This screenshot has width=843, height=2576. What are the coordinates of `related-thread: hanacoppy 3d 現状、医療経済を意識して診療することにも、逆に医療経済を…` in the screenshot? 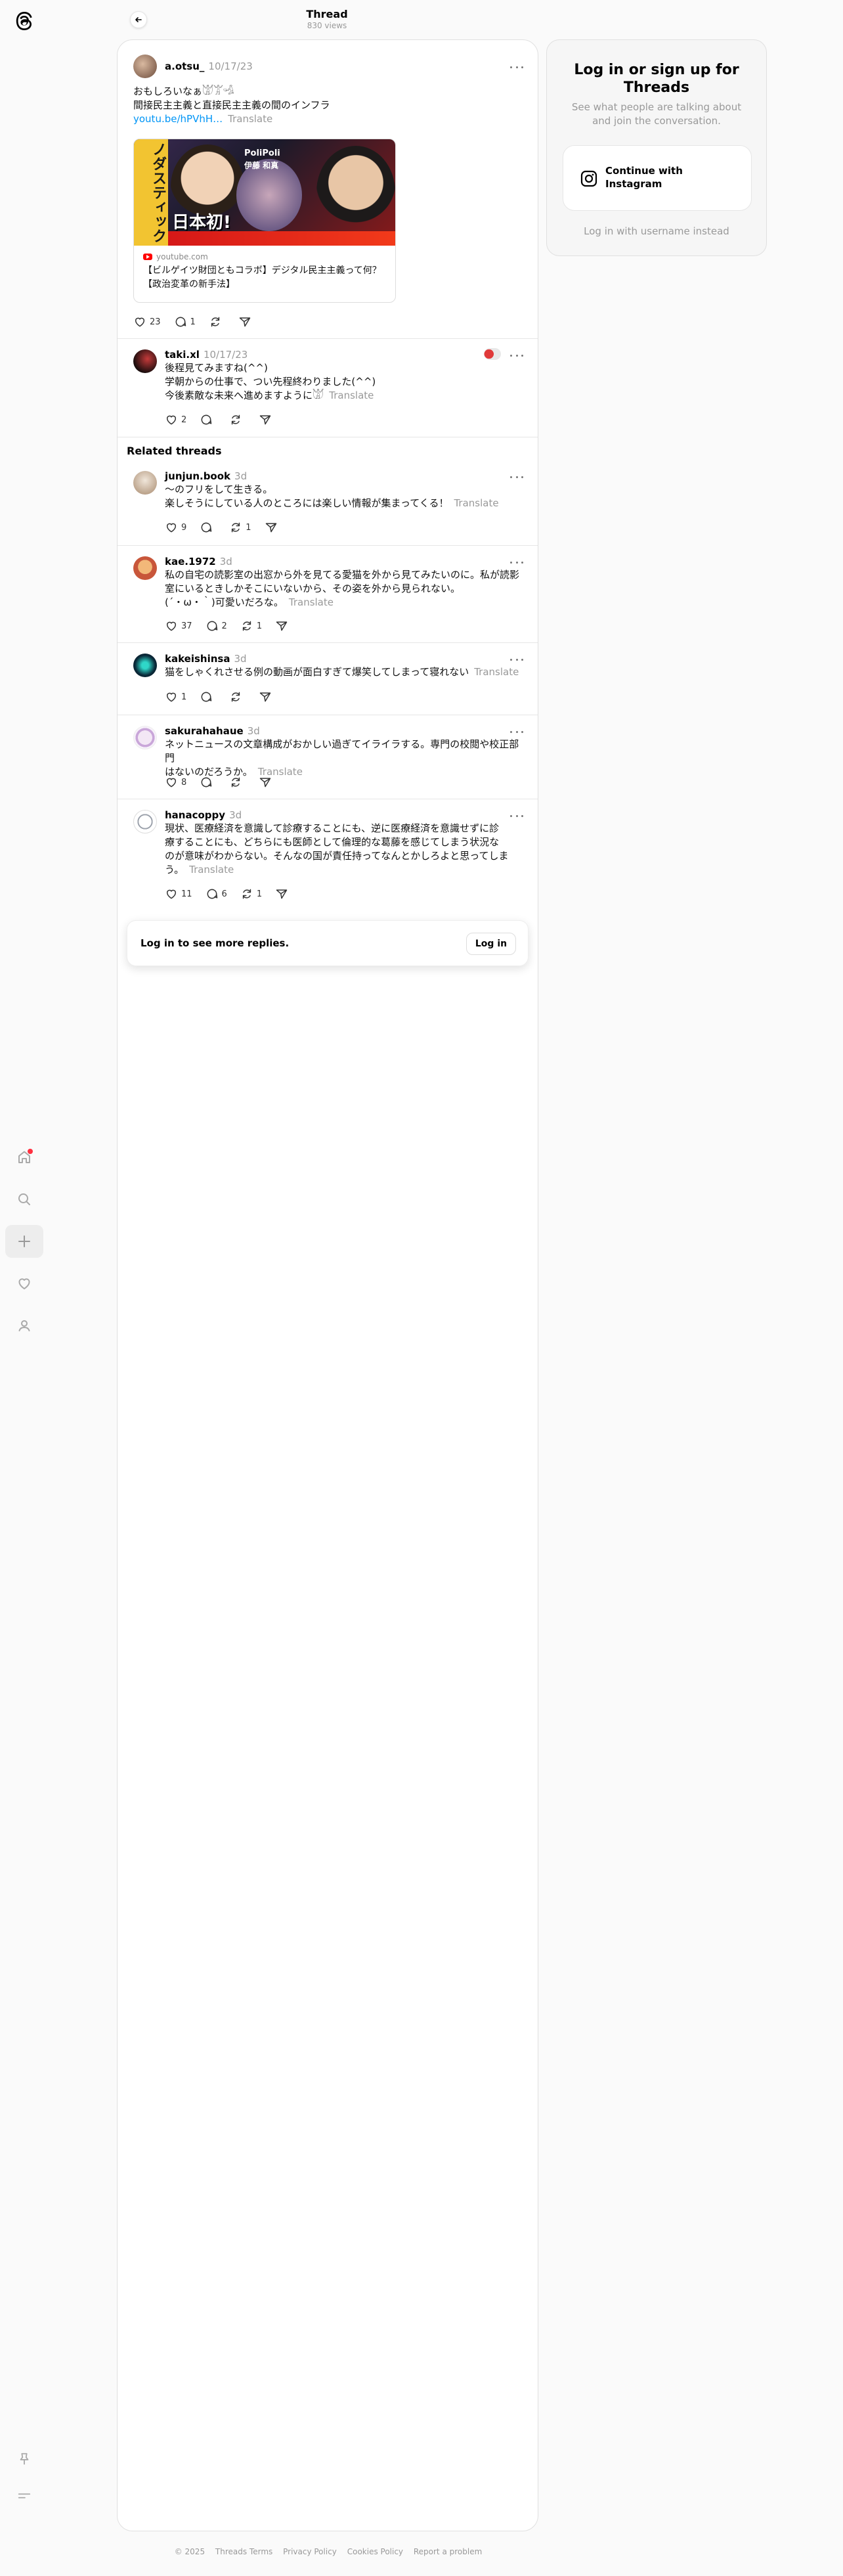 It's located at (328, 855).